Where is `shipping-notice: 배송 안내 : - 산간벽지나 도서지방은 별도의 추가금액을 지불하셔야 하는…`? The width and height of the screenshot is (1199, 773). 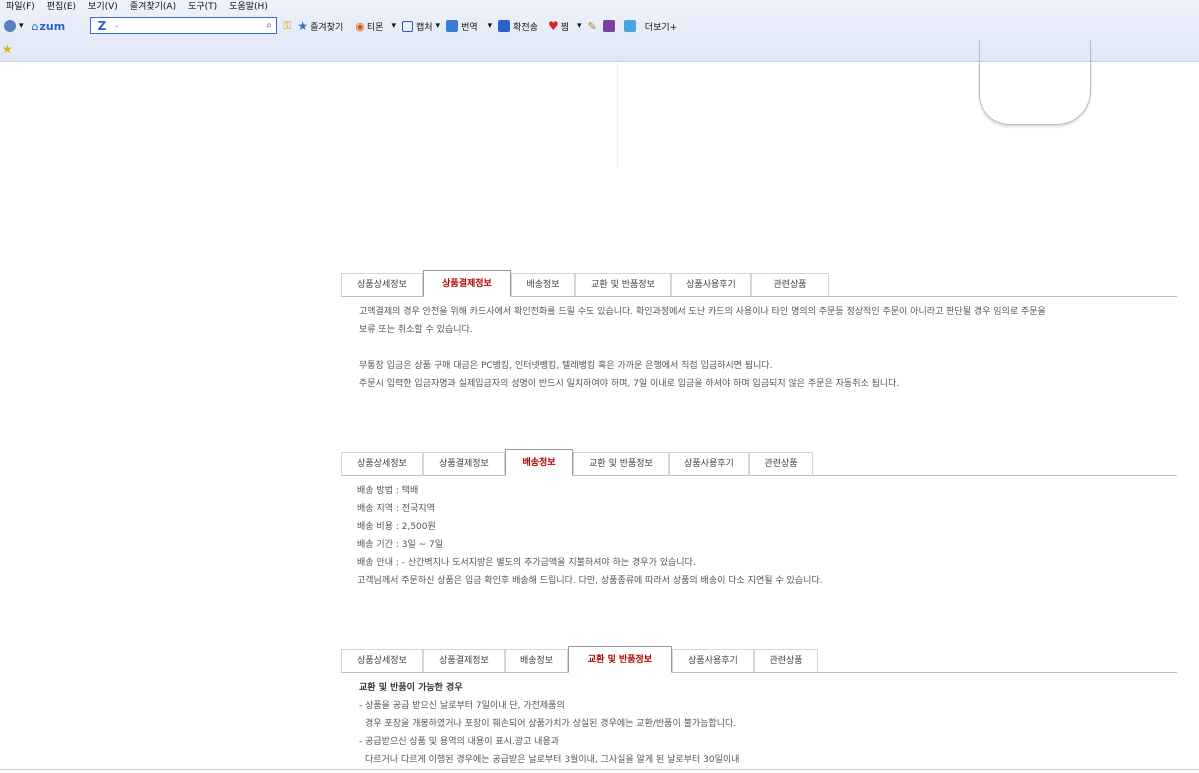 shipping-notice: 배송 안내 : - 산간벽지나 도서지방은 별도의 추가금액을 지불하셔야 하는… is located at coordinates (526, 563).